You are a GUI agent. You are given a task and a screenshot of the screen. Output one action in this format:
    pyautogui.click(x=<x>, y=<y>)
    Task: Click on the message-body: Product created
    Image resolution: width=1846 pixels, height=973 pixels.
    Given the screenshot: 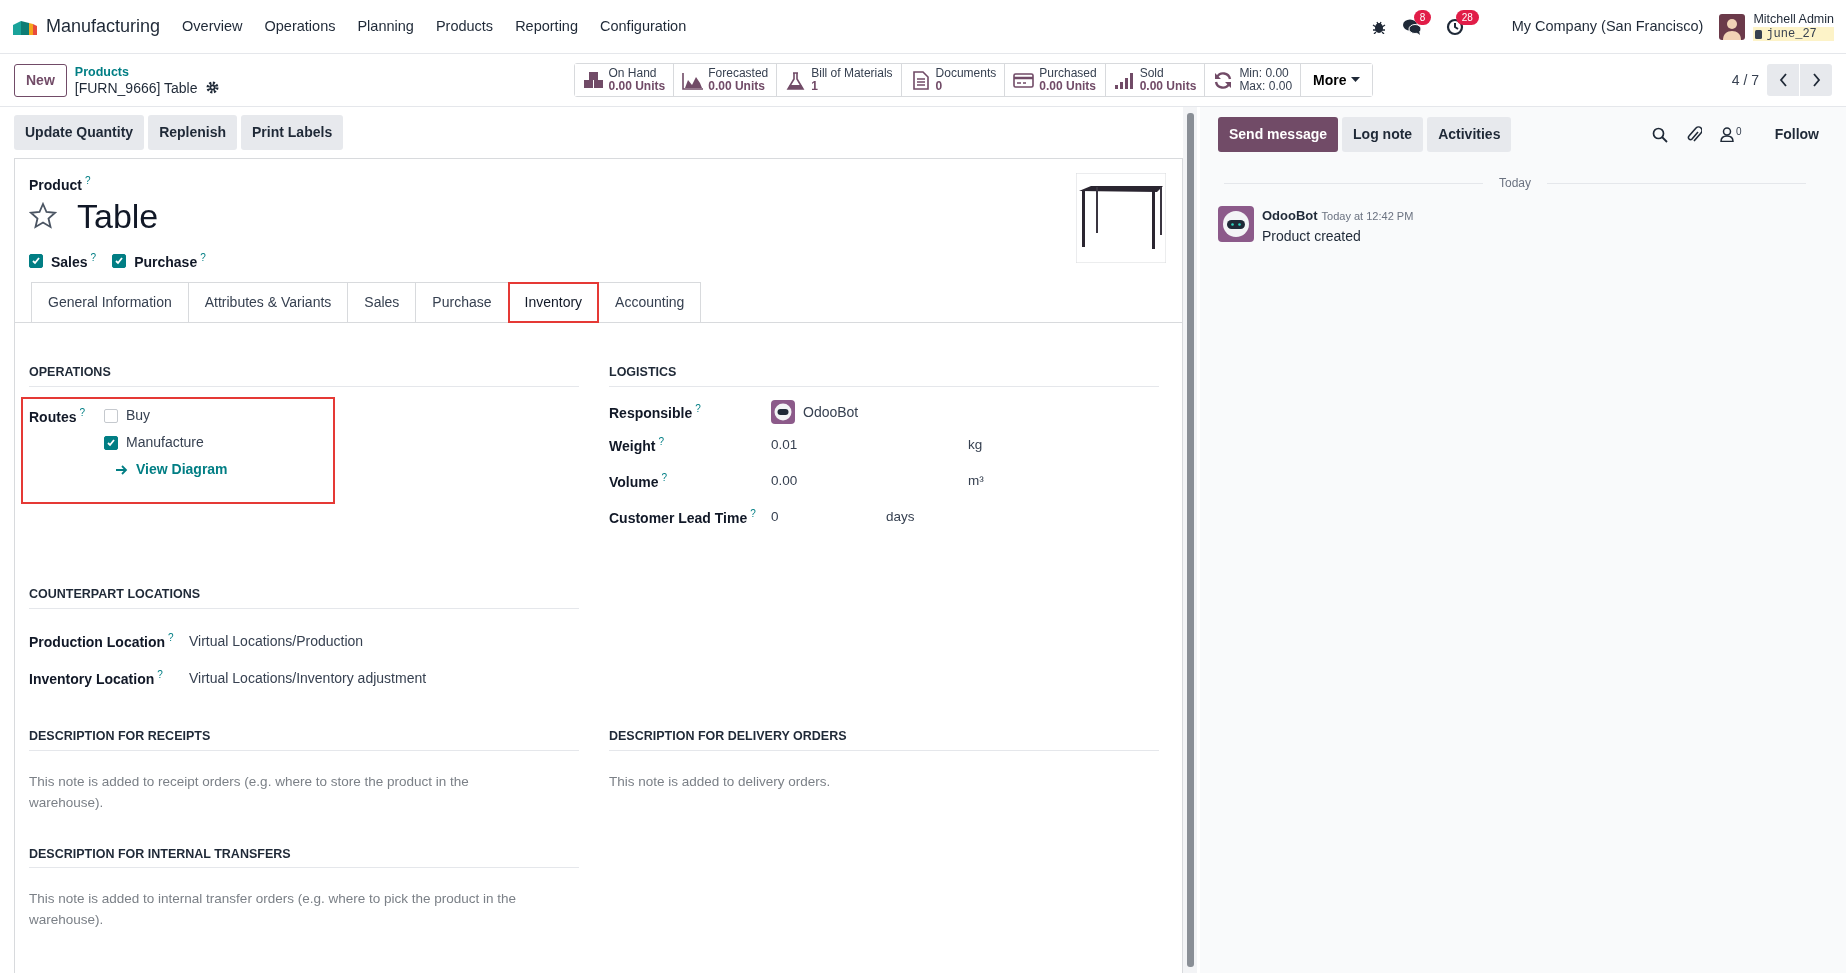 What is the action you would take?
    pyautogui.click(x=1312, y=236)
    